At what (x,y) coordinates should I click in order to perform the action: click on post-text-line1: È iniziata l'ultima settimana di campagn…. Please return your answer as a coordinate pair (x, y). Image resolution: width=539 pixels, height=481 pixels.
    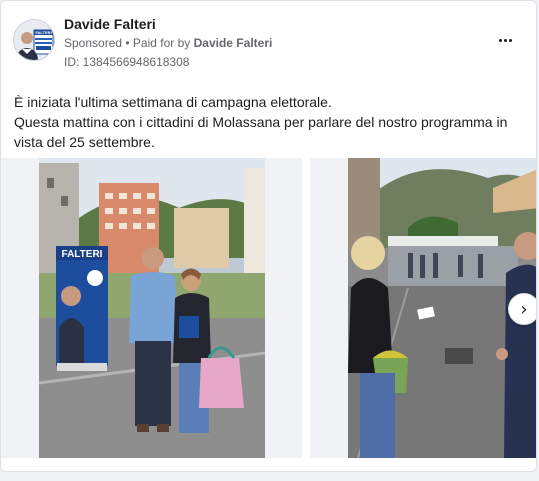
    Looking at the image, I should click on (173, 102).